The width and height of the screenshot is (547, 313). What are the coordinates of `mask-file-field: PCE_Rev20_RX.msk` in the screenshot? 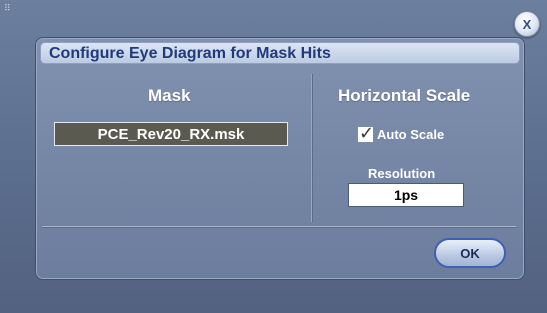 It's located at (171, 134).